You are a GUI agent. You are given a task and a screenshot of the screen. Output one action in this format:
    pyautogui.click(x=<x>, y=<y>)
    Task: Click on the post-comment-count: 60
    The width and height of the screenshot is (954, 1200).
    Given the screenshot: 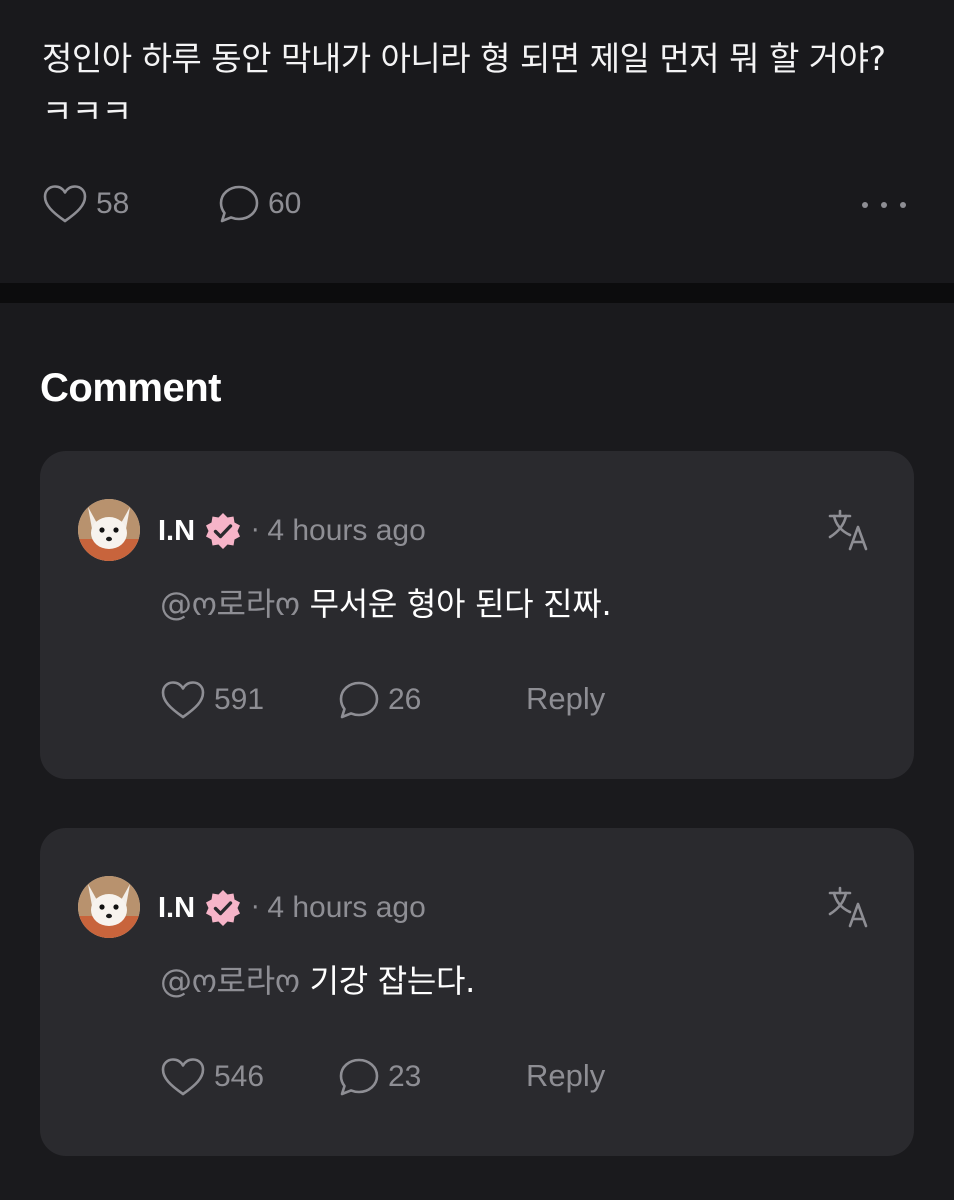 What is the action you would take?
    pyautogui.click(x=285, y=203)
    